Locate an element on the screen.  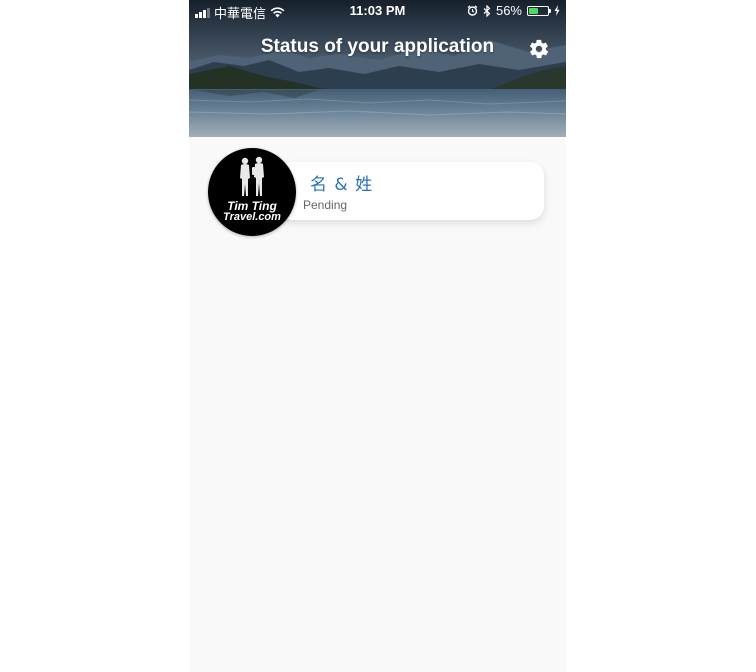
gear-icon is located at coordinates (539, 49).